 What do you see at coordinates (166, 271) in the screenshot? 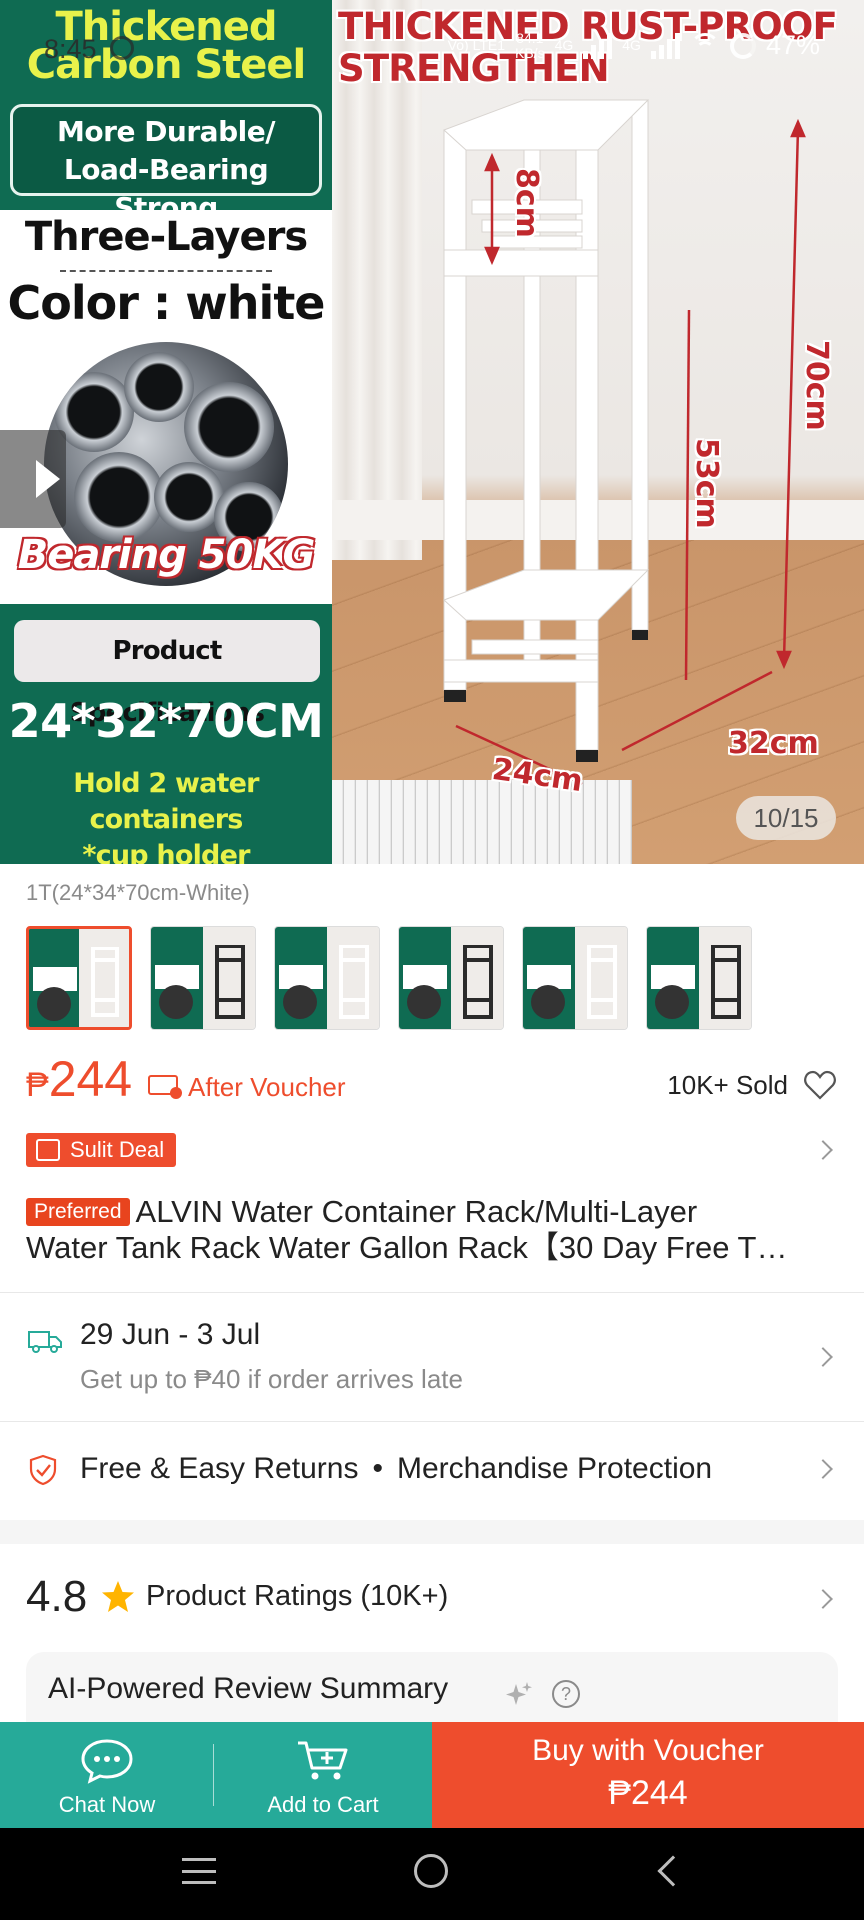
I see `hero-dashed-line` at bounding box center [166, 271].